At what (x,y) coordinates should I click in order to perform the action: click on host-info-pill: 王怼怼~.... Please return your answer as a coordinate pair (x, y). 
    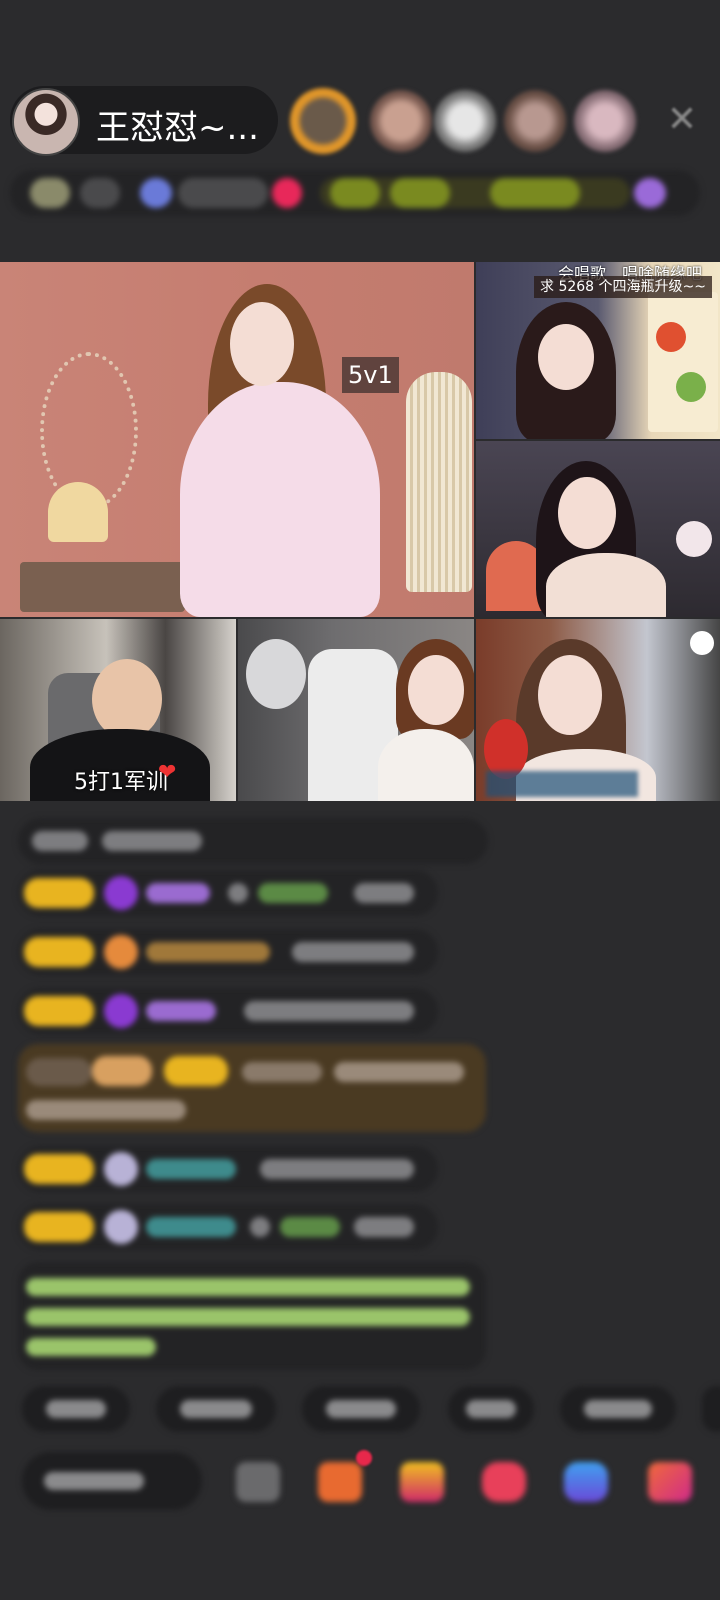
    Looking at the image, I should click on (144, 121).